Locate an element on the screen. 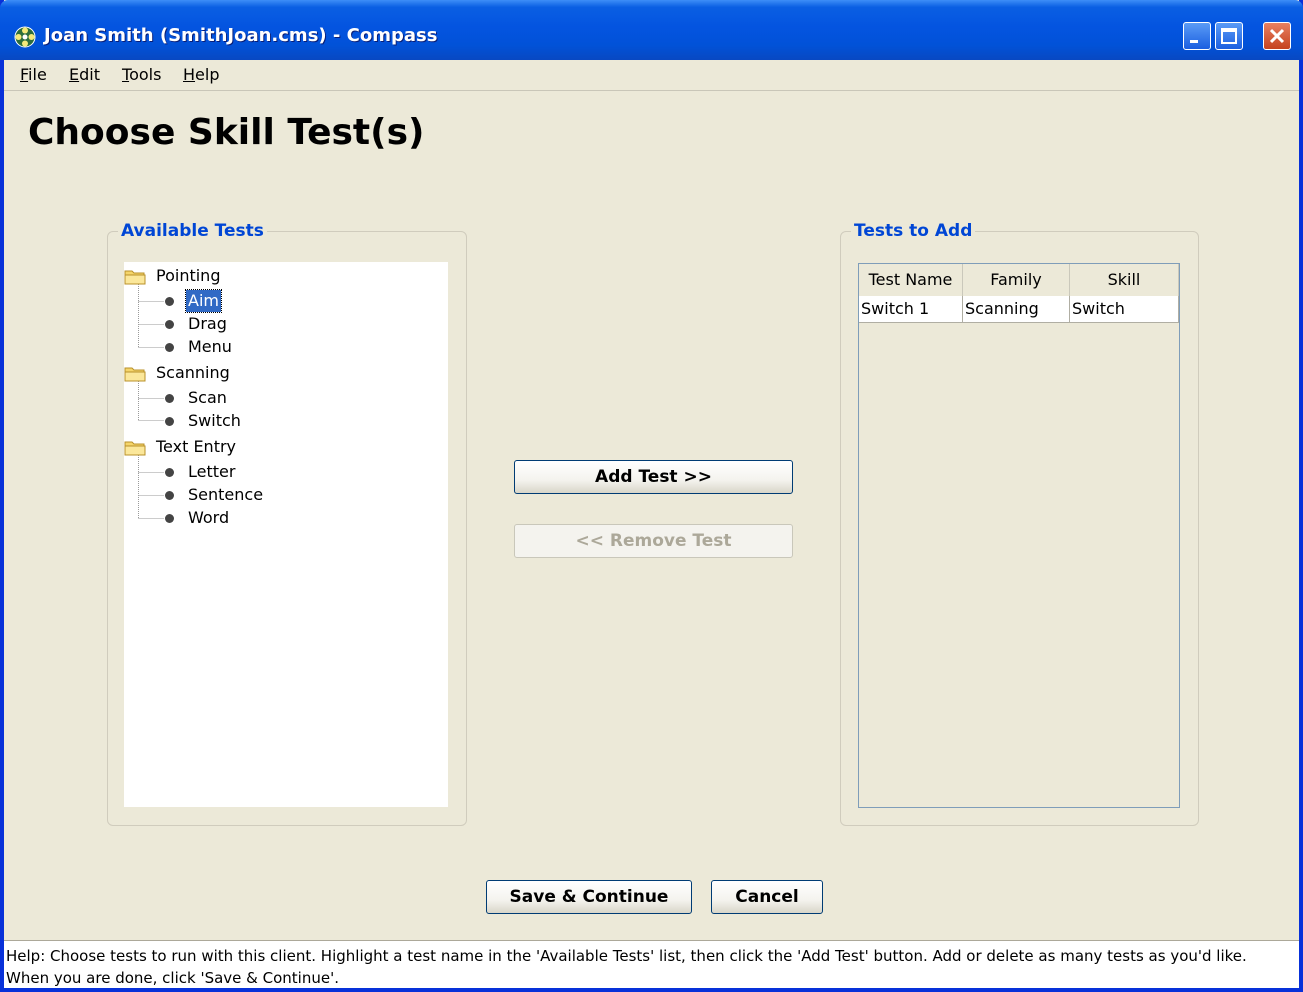 Image resolution: width=1303 pixels, height=992 pixels. tree-item-label: Scan is located at coordinates (207, 397).